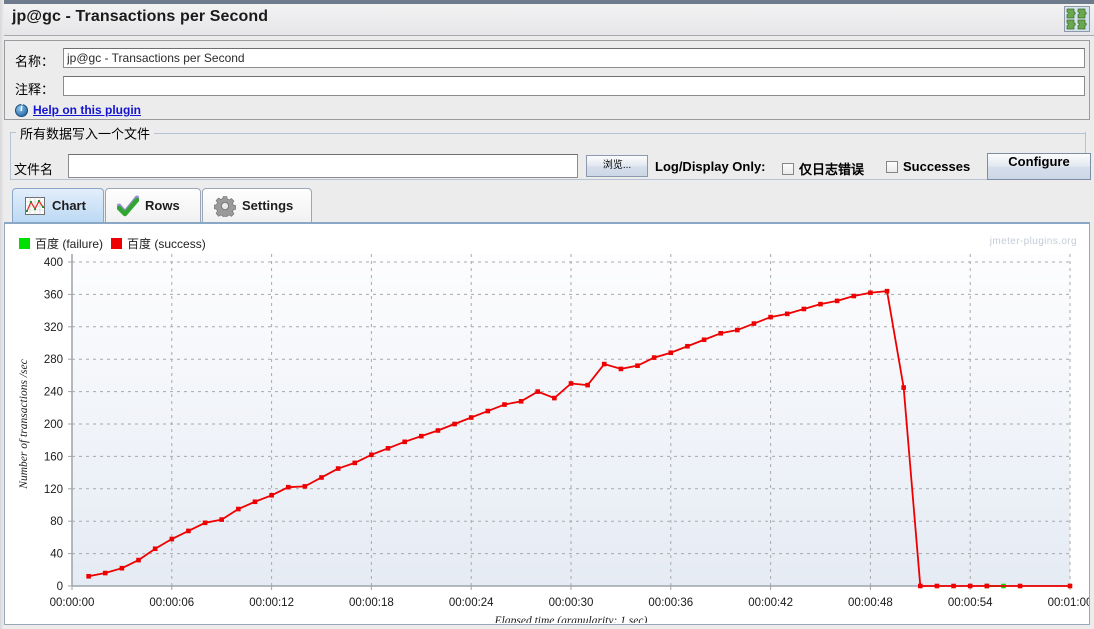 This screenshot has height=629, width=1094. I want to click on svg-text: 240, so click(53, 393).